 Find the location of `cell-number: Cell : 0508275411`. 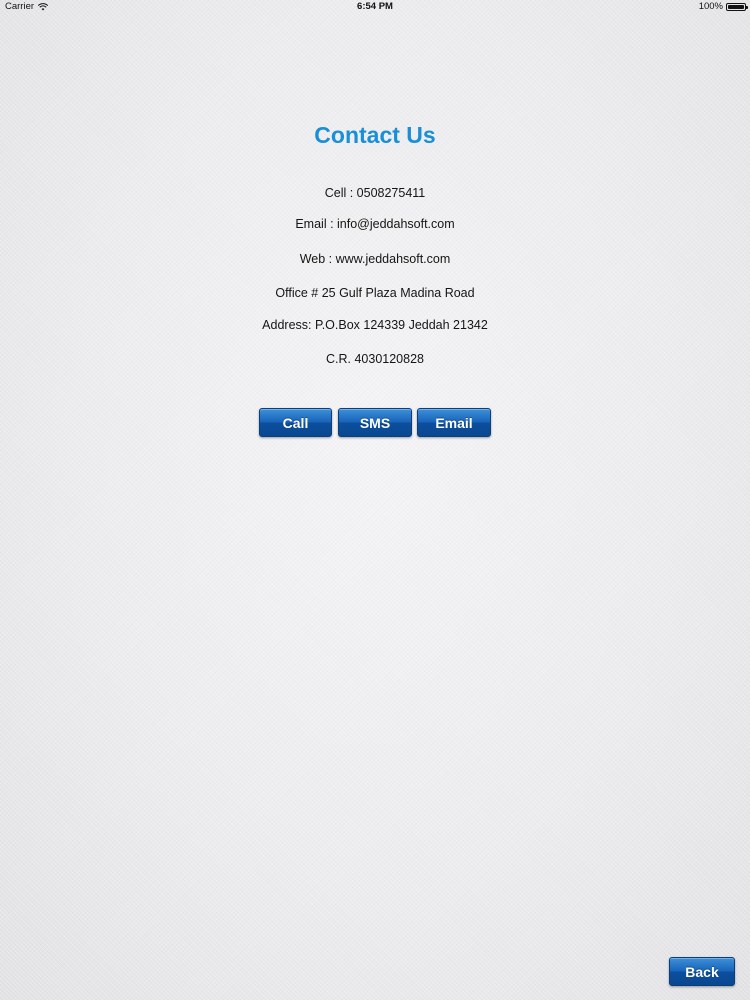

cell-number: Cell : 0508275411 is located at coordinates (375, 193).